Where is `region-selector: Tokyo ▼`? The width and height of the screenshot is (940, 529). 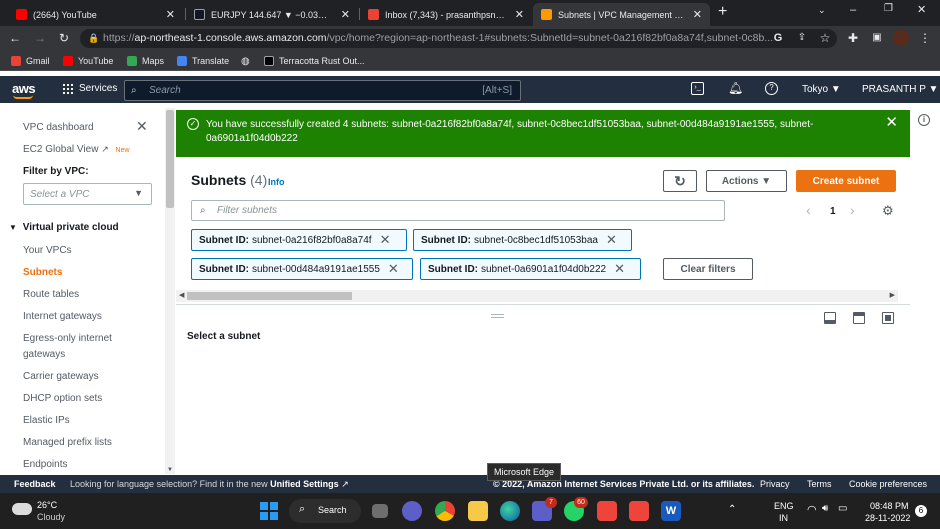 region-selector: Tokyo ▼ is located at coordinates (821, 89).